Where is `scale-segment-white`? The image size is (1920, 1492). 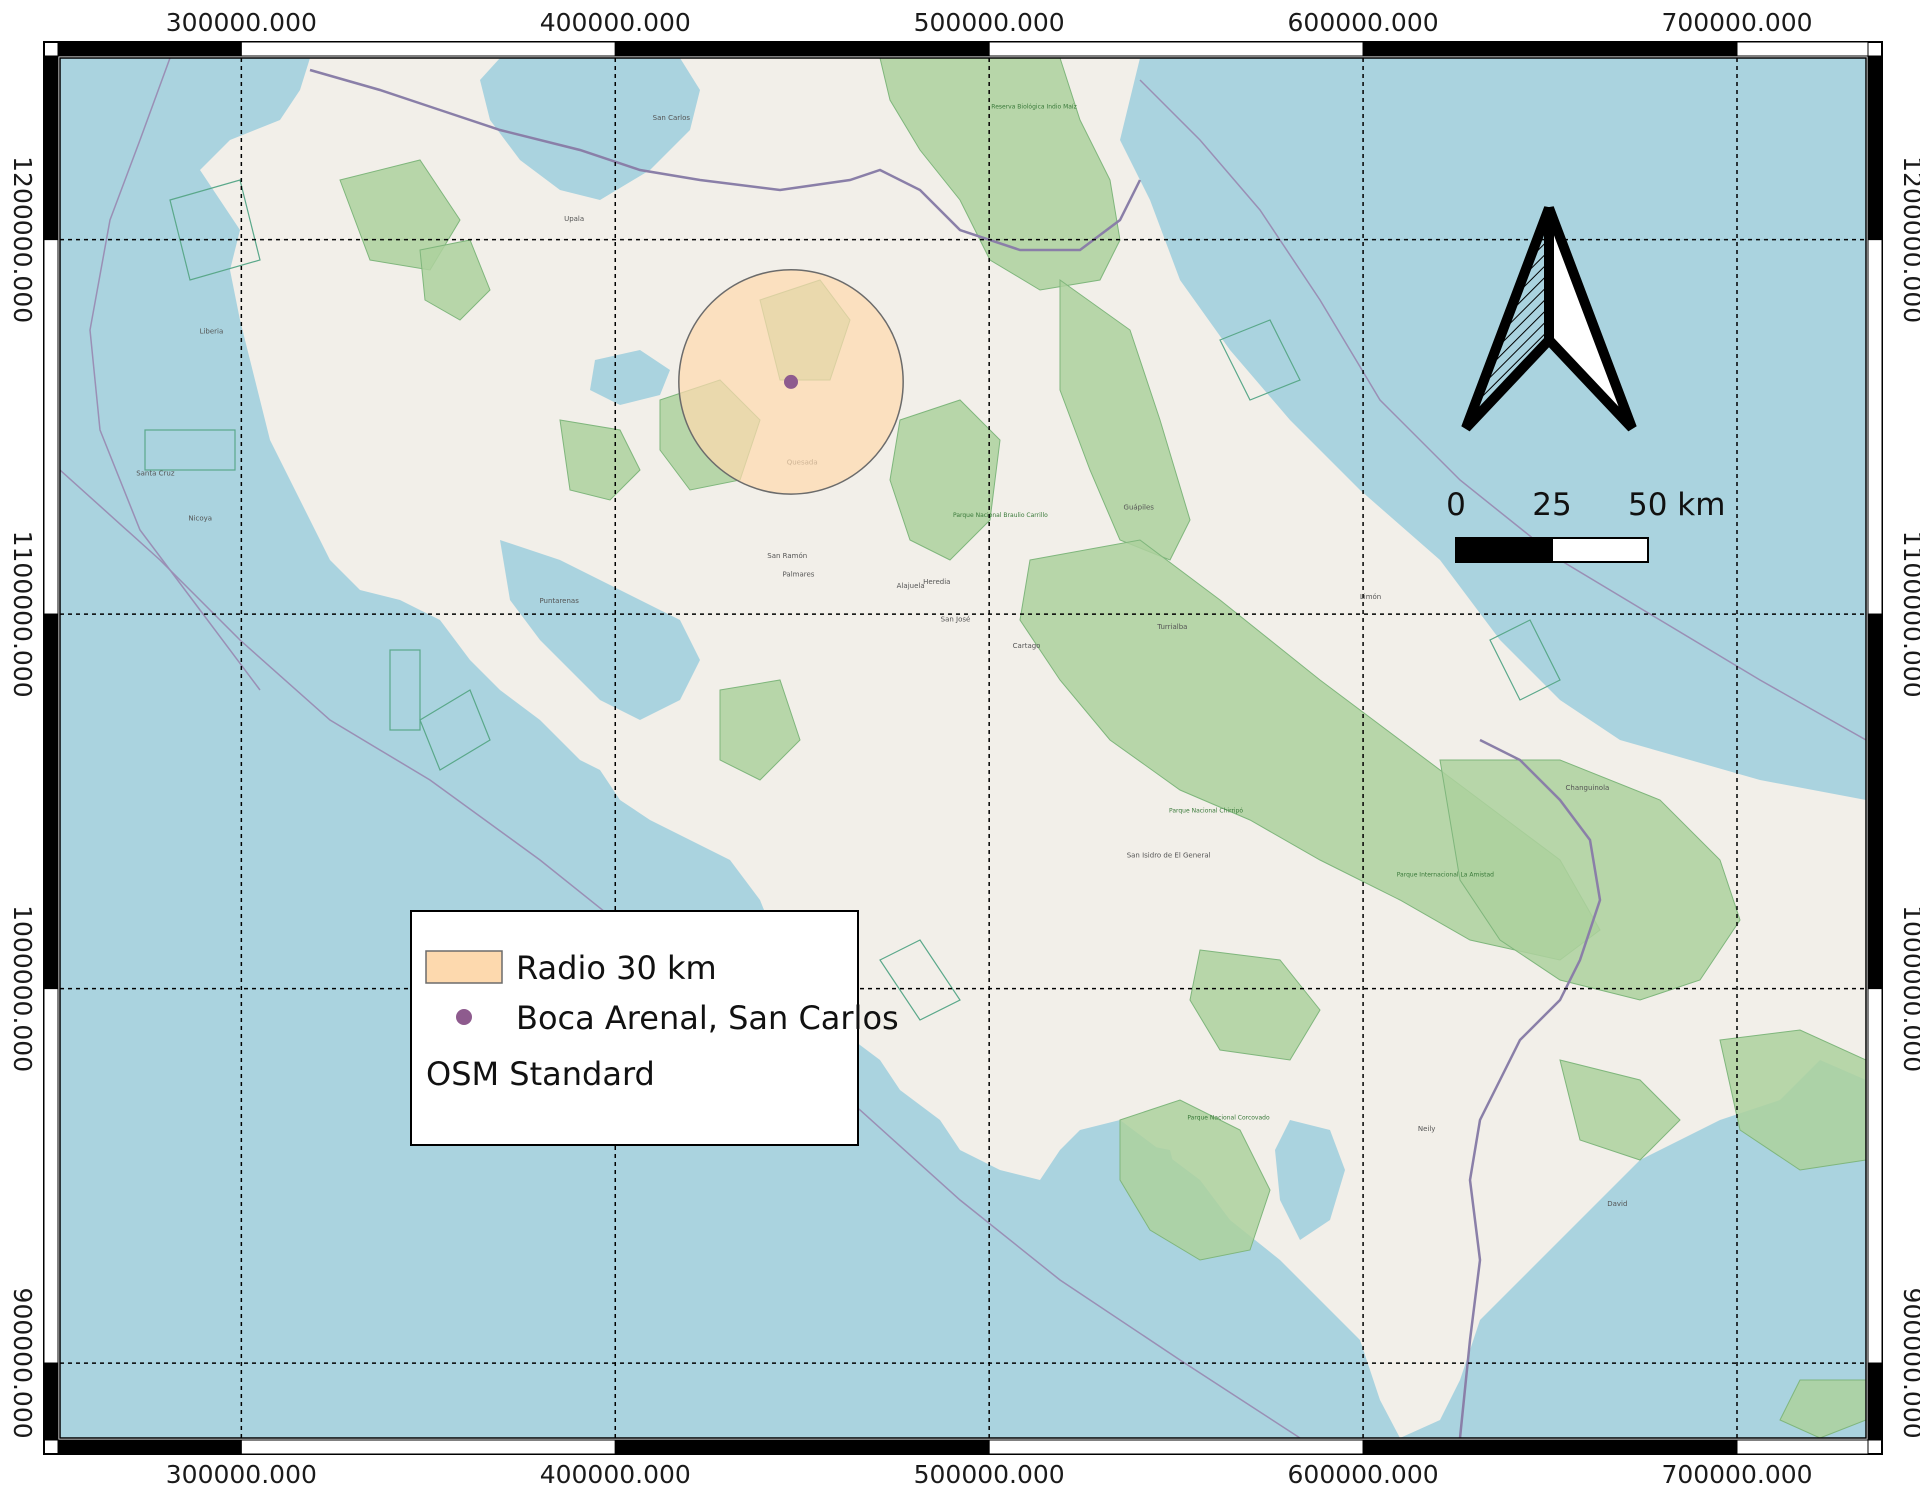 scale-segment-white is located at coordinates (1600, 550).